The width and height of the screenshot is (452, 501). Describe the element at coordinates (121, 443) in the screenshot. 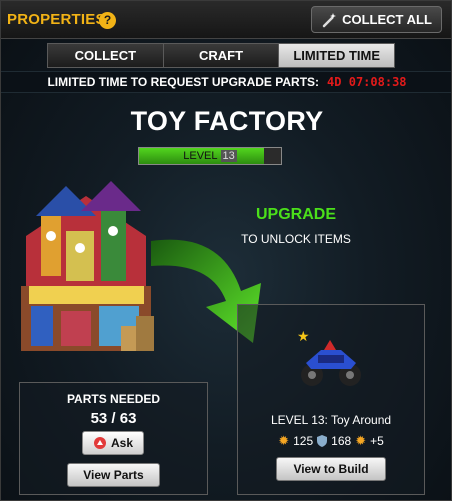

I see `ask-label: Ask` at that location.